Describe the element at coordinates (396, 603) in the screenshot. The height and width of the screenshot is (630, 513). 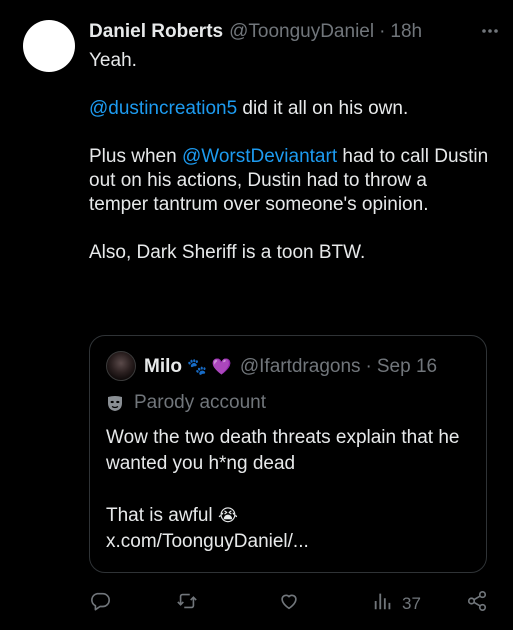
I see `views-button: 37` at that location.